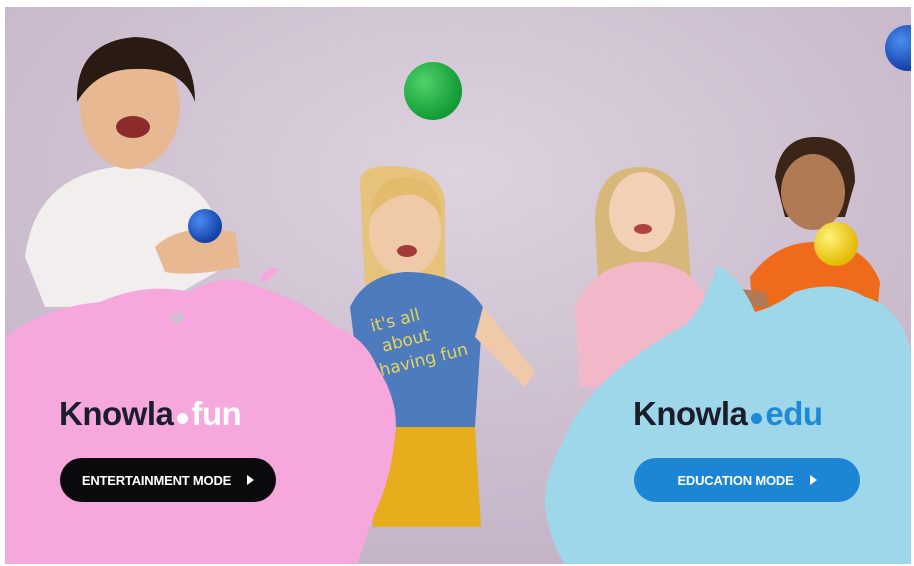 The width and height of the screenshot is (914, 566). Describe the element at coordinates (205, 226) in the screenshot. I see `blue-ball-hand` at that location.